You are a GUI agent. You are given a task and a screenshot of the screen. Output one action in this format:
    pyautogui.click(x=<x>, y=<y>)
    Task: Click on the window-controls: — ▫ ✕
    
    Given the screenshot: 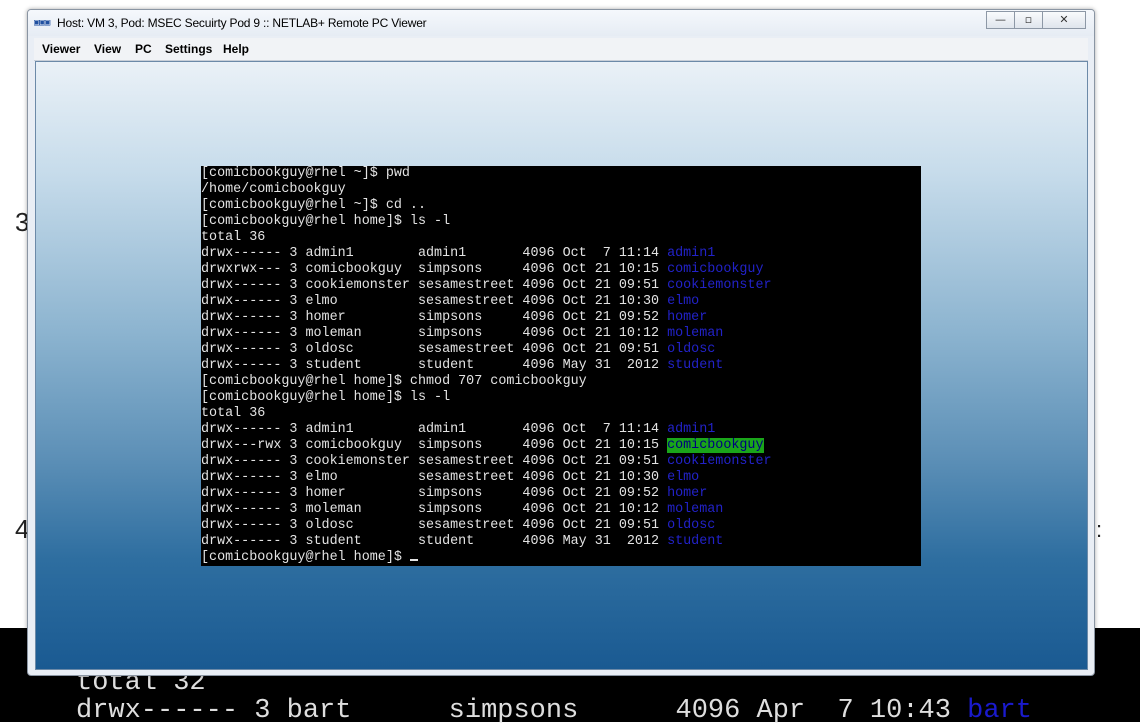 What is the action you would take?
    pyautogui.click(x=1036, y=20)
    